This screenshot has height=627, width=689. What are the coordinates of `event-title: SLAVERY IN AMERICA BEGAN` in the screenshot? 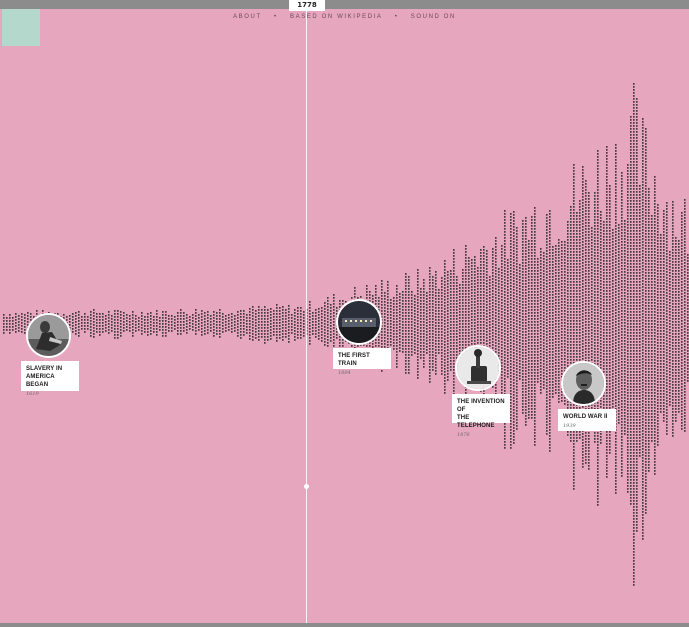 It's located at (44, 377).